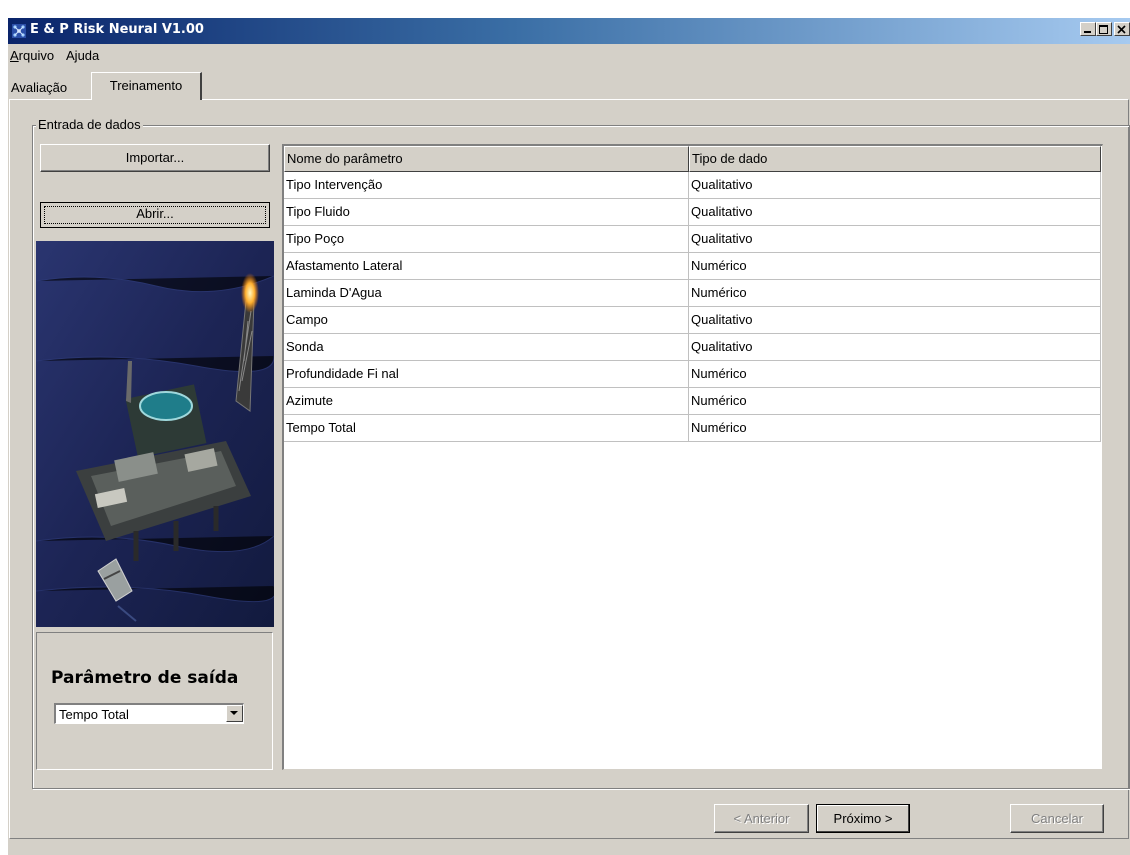  I want to click on table-row: Profundidade Fi nal Numérico, so click(692, 374).